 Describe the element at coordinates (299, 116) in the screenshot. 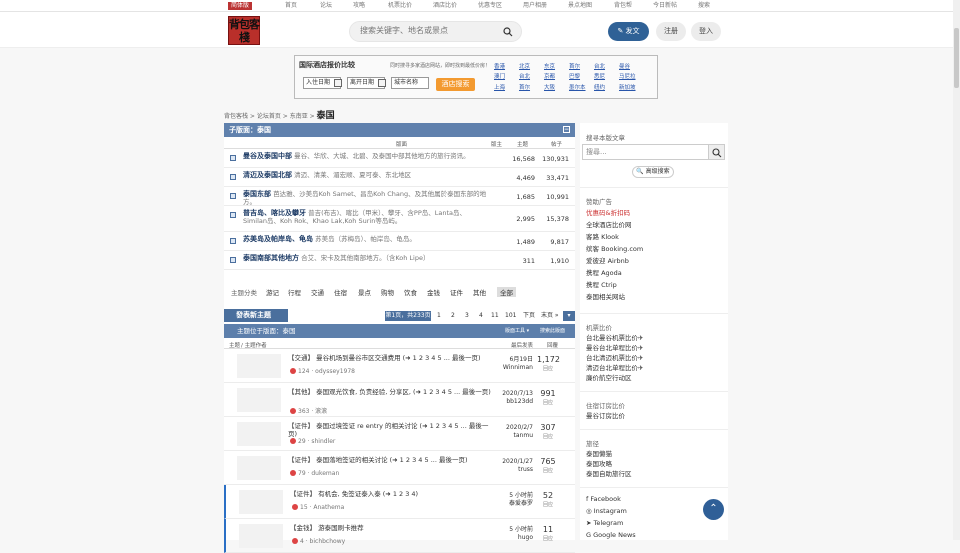

I see `breadcrumb-region: 东南亚` at that location.